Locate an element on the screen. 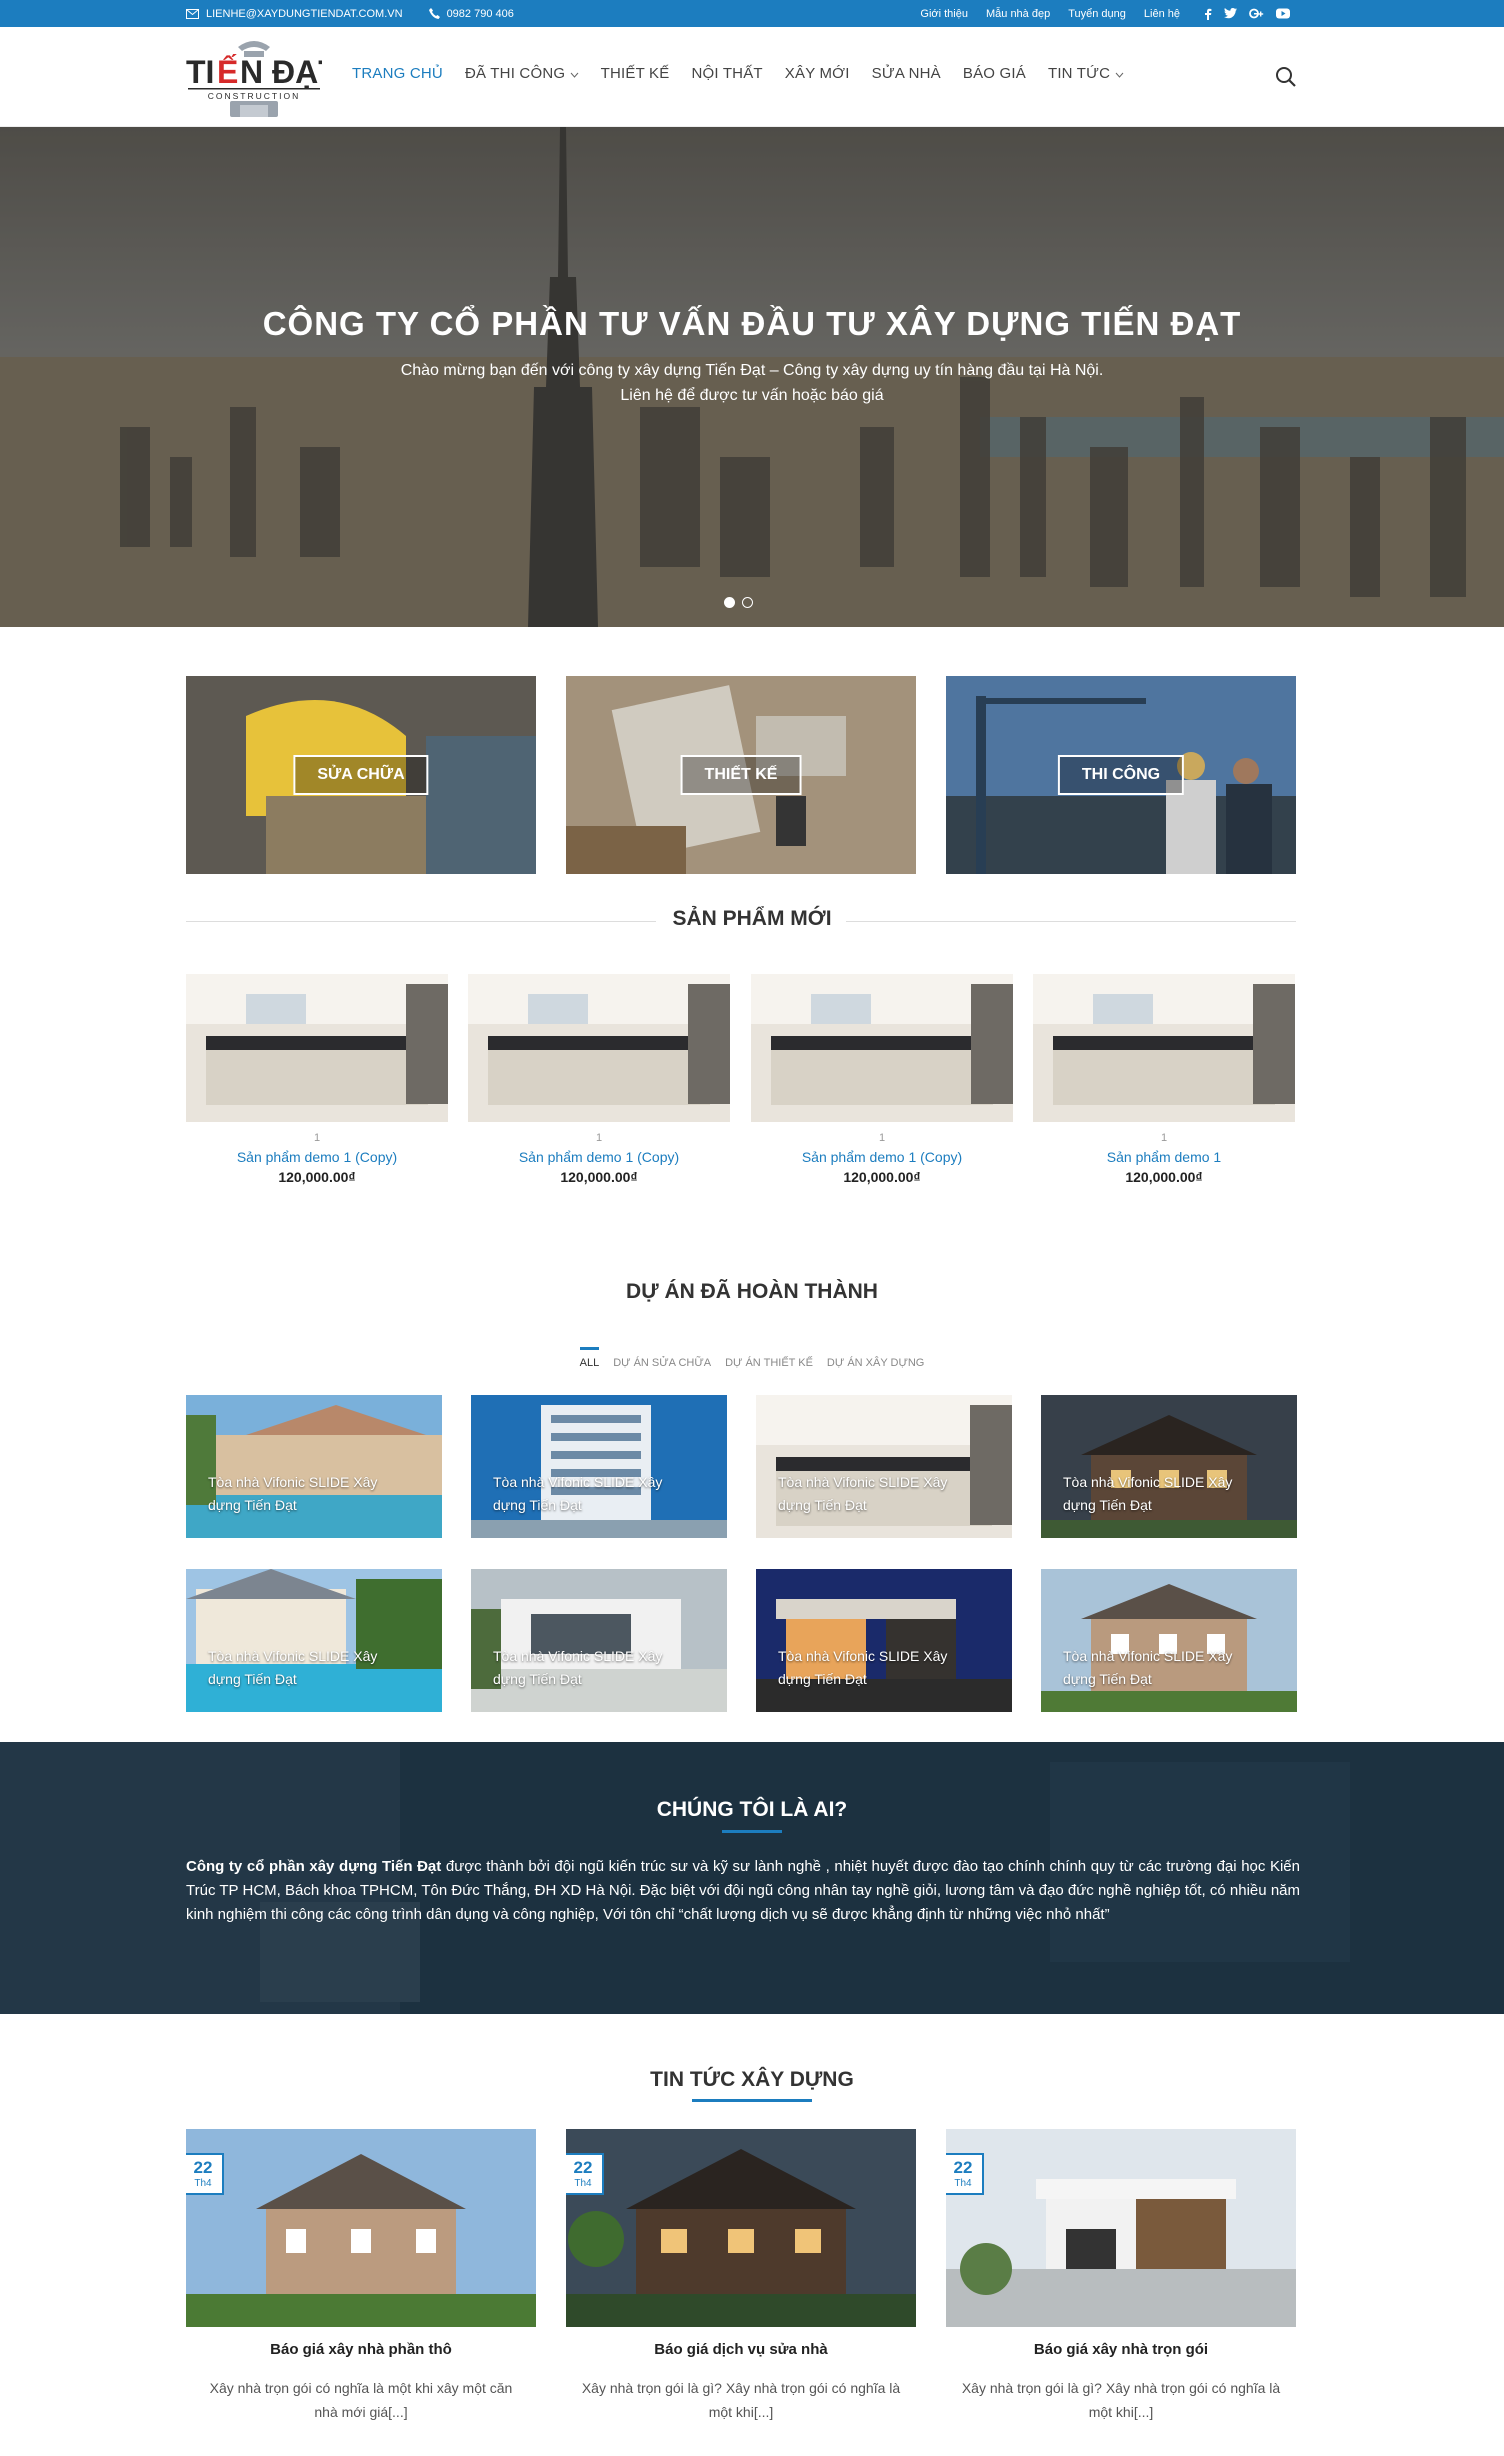 Image resolution: width=1504 pixels, height=2456 pixels. nav-repair: SỬA NHÀ is located at coordinates (906, 73).